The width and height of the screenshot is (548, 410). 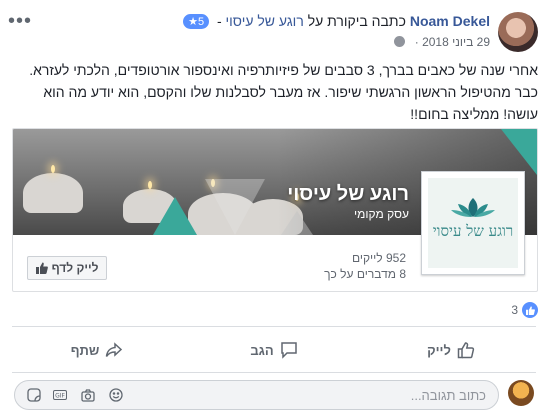 What do you see at coordinates (530, 310) in the screenshot?
I see `like-reaction-icon` at bounding box center [530, 310].